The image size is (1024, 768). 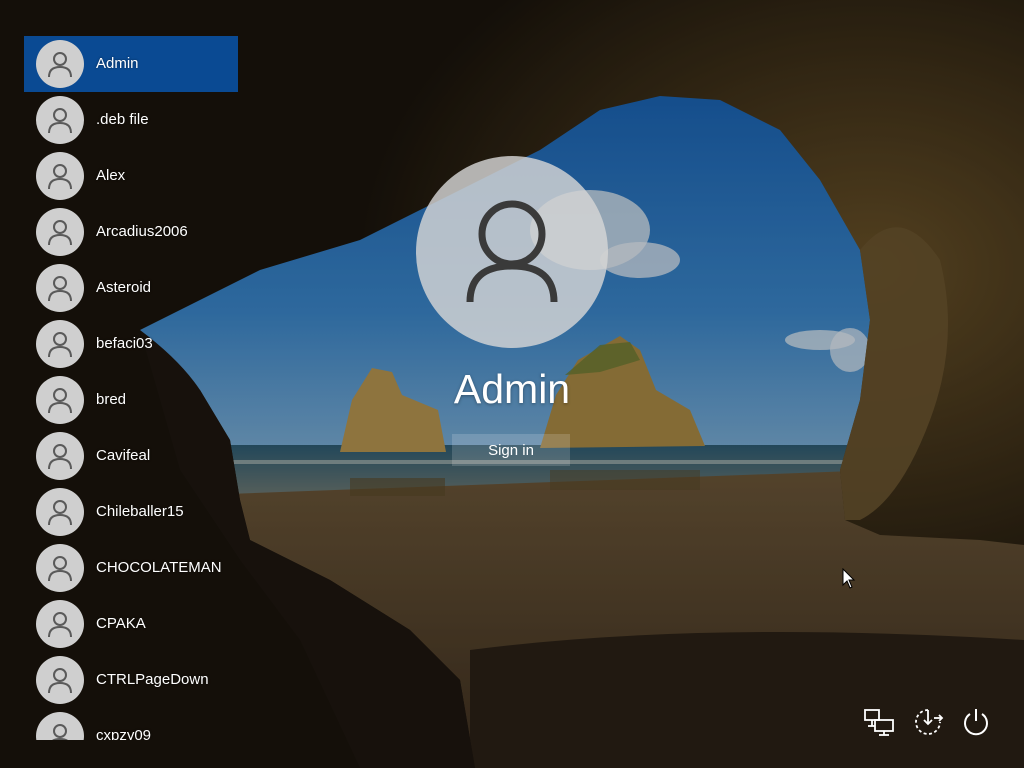 I want to click on user-list-item: CPAKA, so click(x=131, y=624).